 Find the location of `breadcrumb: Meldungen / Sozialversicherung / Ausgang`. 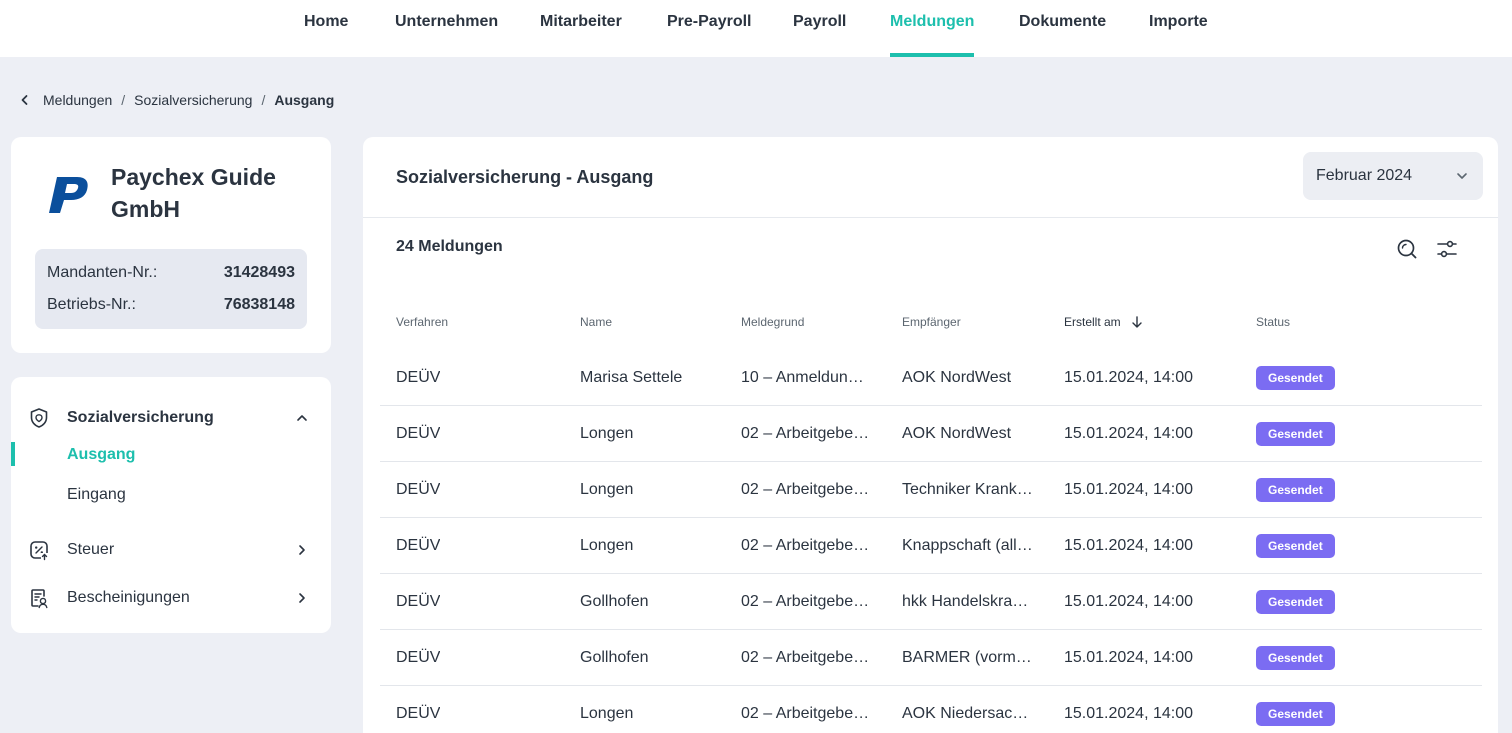

breadcrumb: Meldungen / Sozialversicherung / Ausgang is located at coordinates (176, 100).